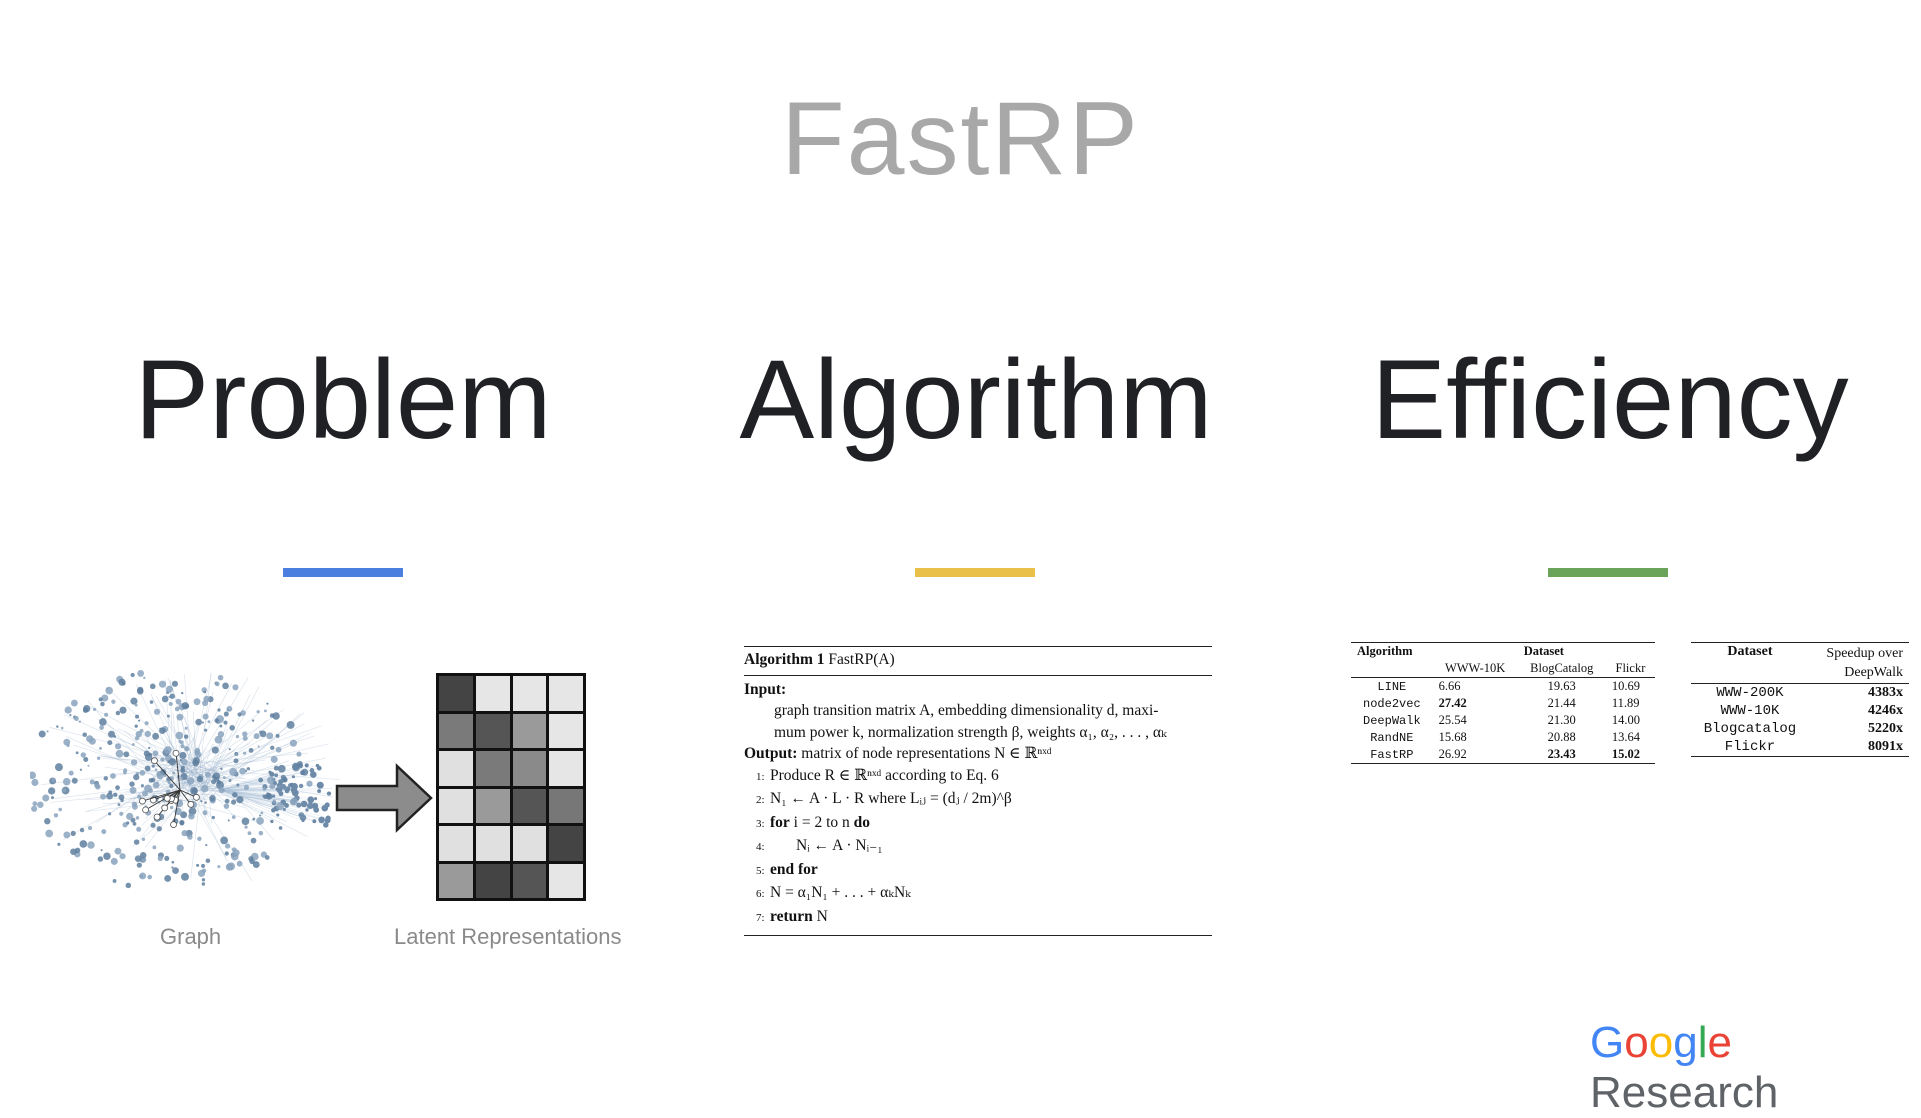 This screenshot has height=1118, width=1921. I want to click on graph-illustration, so click(185, 790).